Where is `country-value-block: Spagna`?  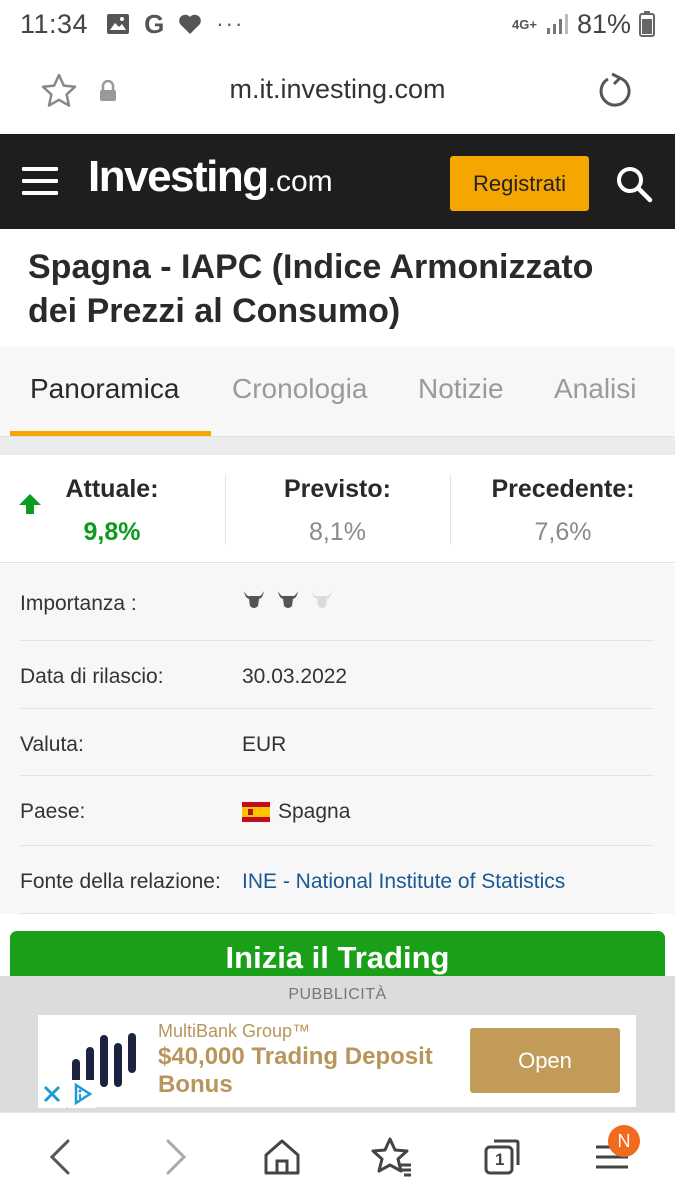 country-value-block: Spagna is located at coordinates (296, 812).